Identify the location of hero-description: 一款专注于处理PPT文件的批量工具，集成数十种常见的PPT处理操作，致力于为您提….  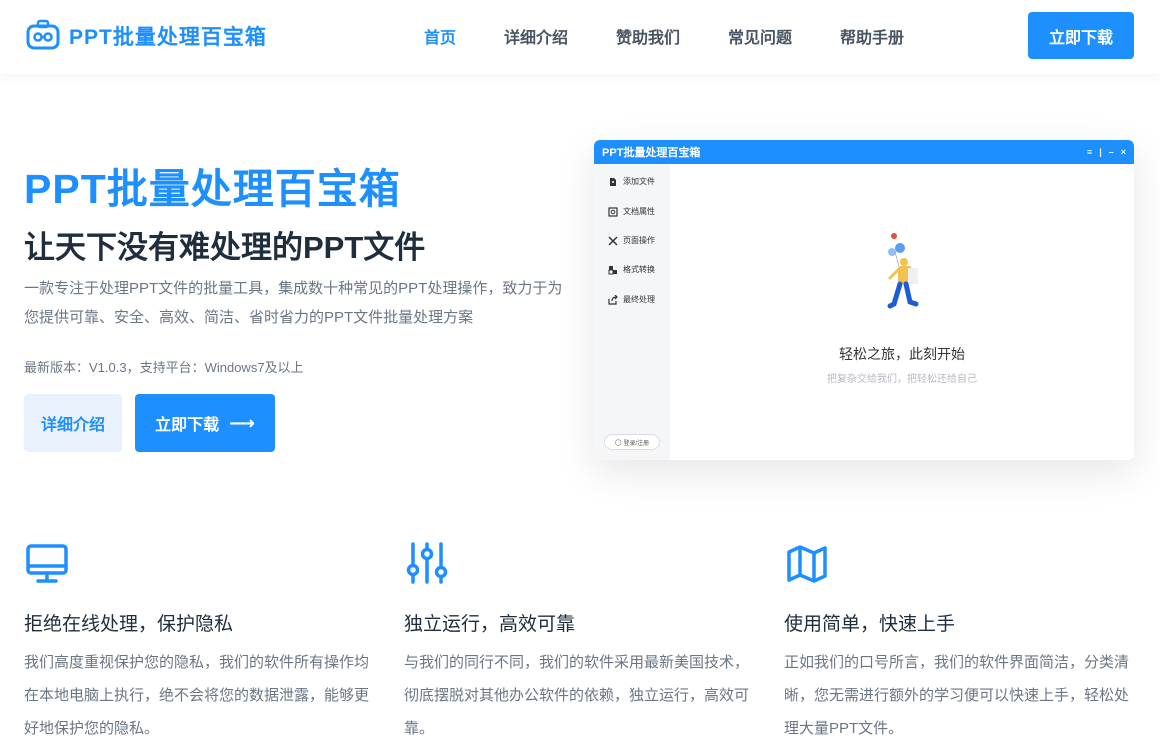
(293, 303).